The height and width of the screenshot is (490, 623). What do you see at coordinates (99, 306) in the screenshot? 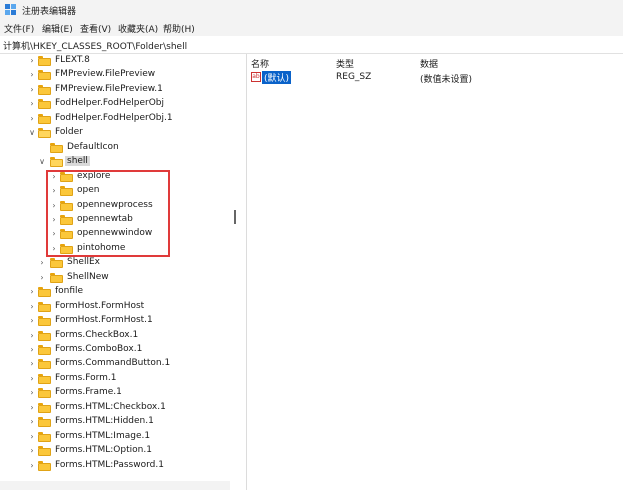
I see `tree-node-label: FormHost.FormHost` at bounding box center [99, 306].